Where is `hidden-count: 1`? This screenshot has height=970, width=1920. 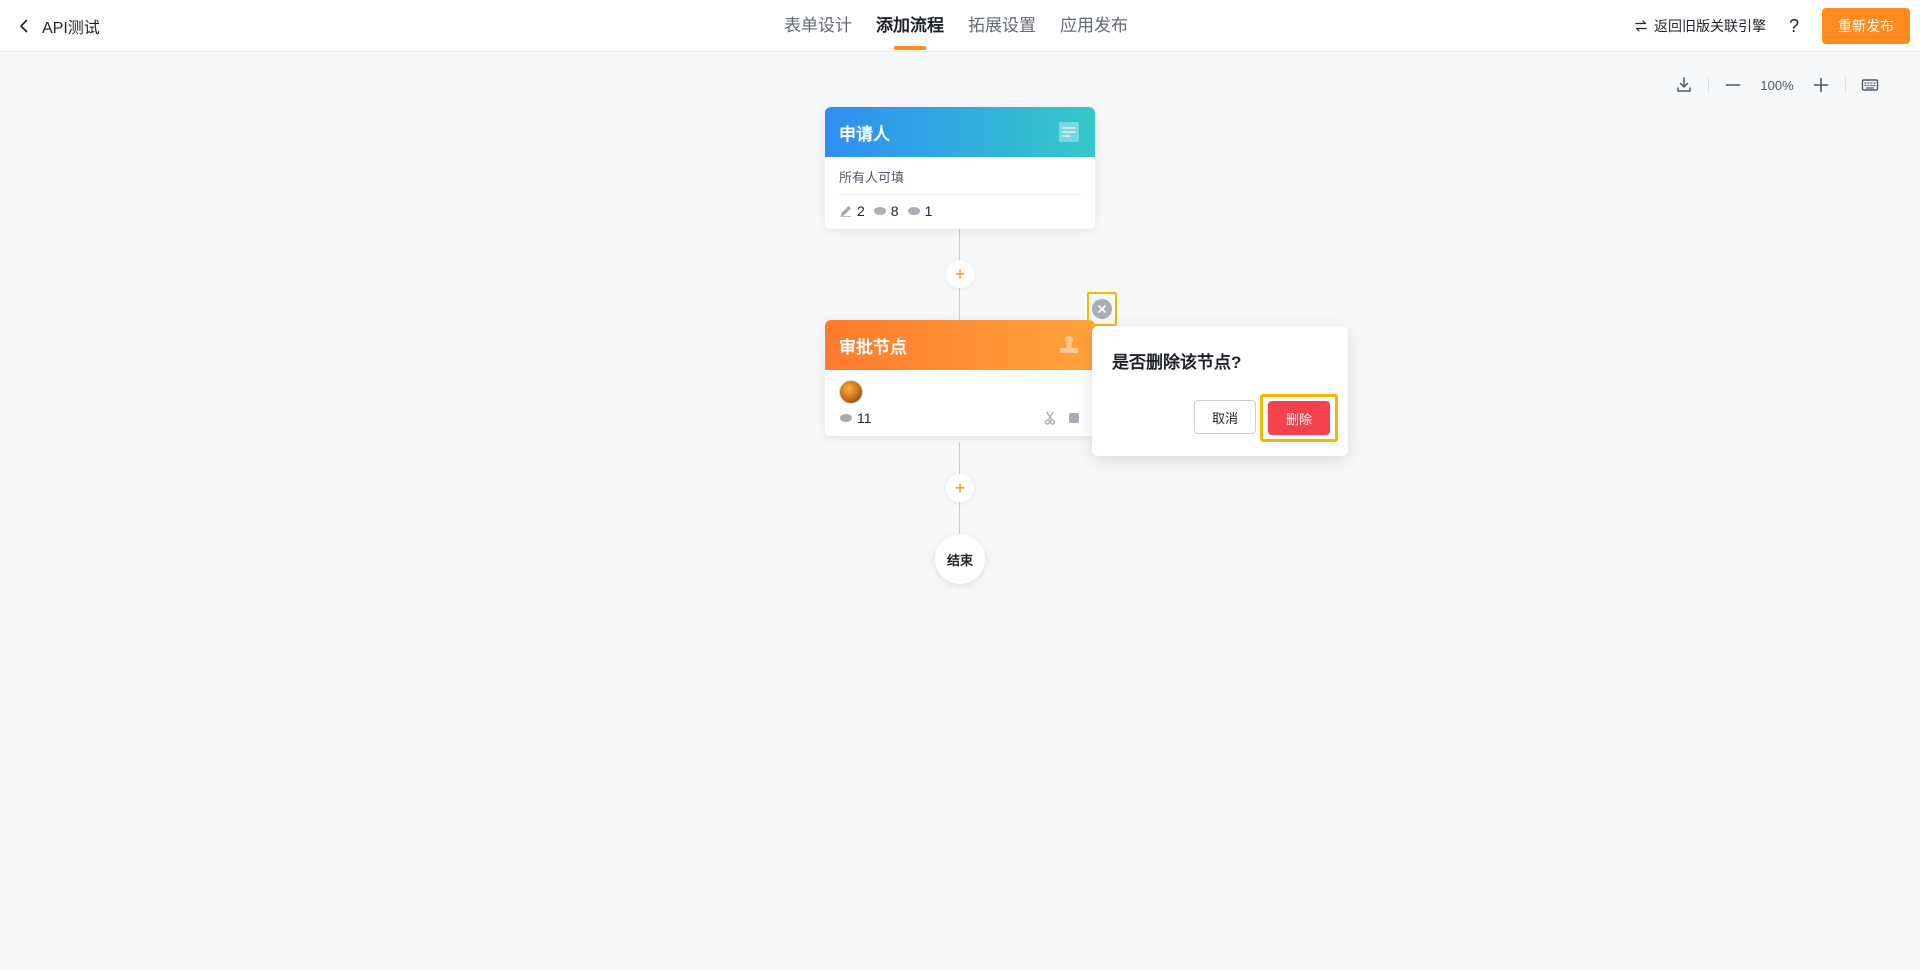 hidden-count: 1 is located at coordinates (928, 211).